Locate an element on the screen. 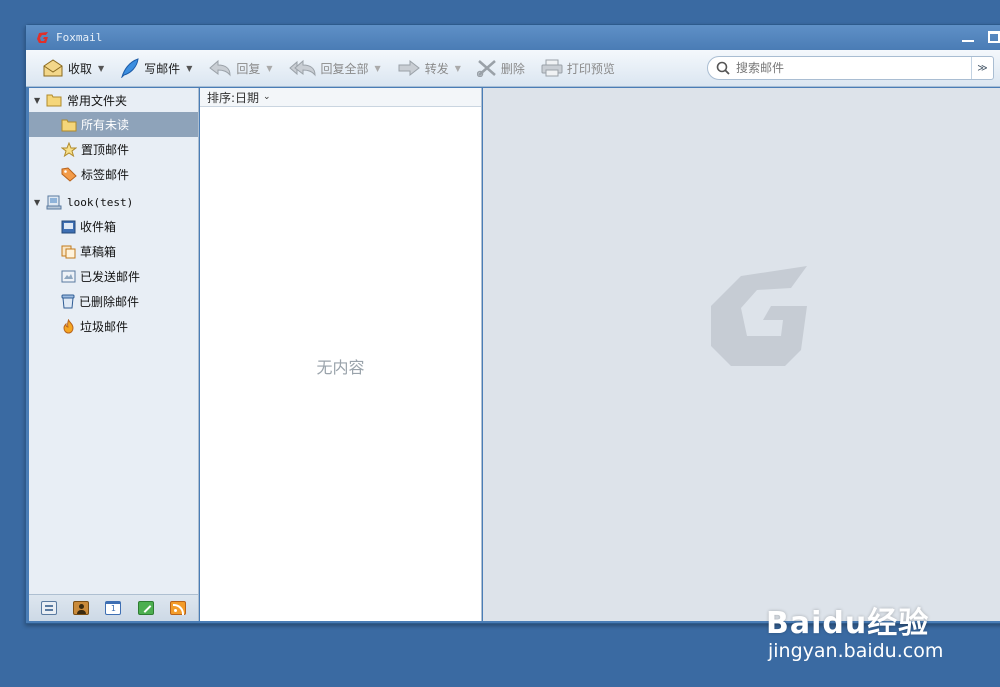 Image resolution: width=1000 pixels, height=687 pixels. delete-button: 删除 is located at coordinates (501, 68).